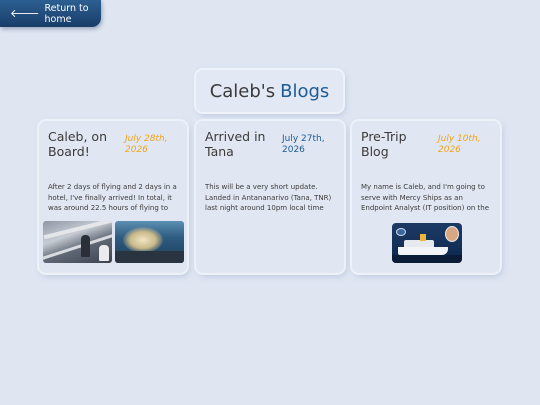  Describe the element at coordinates (25, 13) in the screenshot. I see `arrow-left-icon: 🡐` at that location.